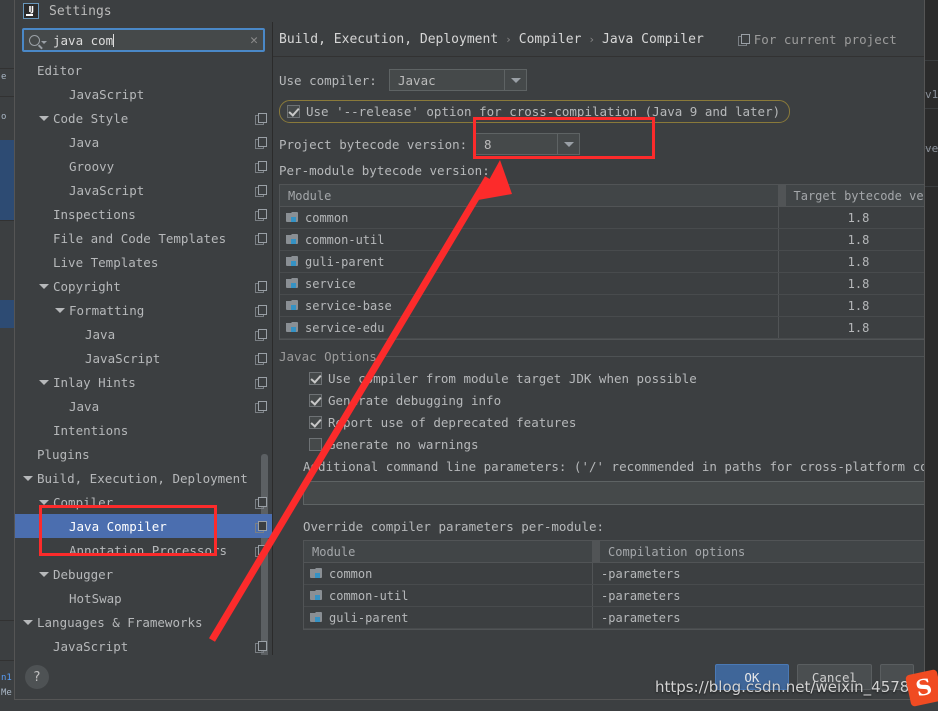  Describe the element at coordinates (388, 39) in the screenshot. I see `breadcrumb-part-1: Build, Execution, Deployment` at that location.